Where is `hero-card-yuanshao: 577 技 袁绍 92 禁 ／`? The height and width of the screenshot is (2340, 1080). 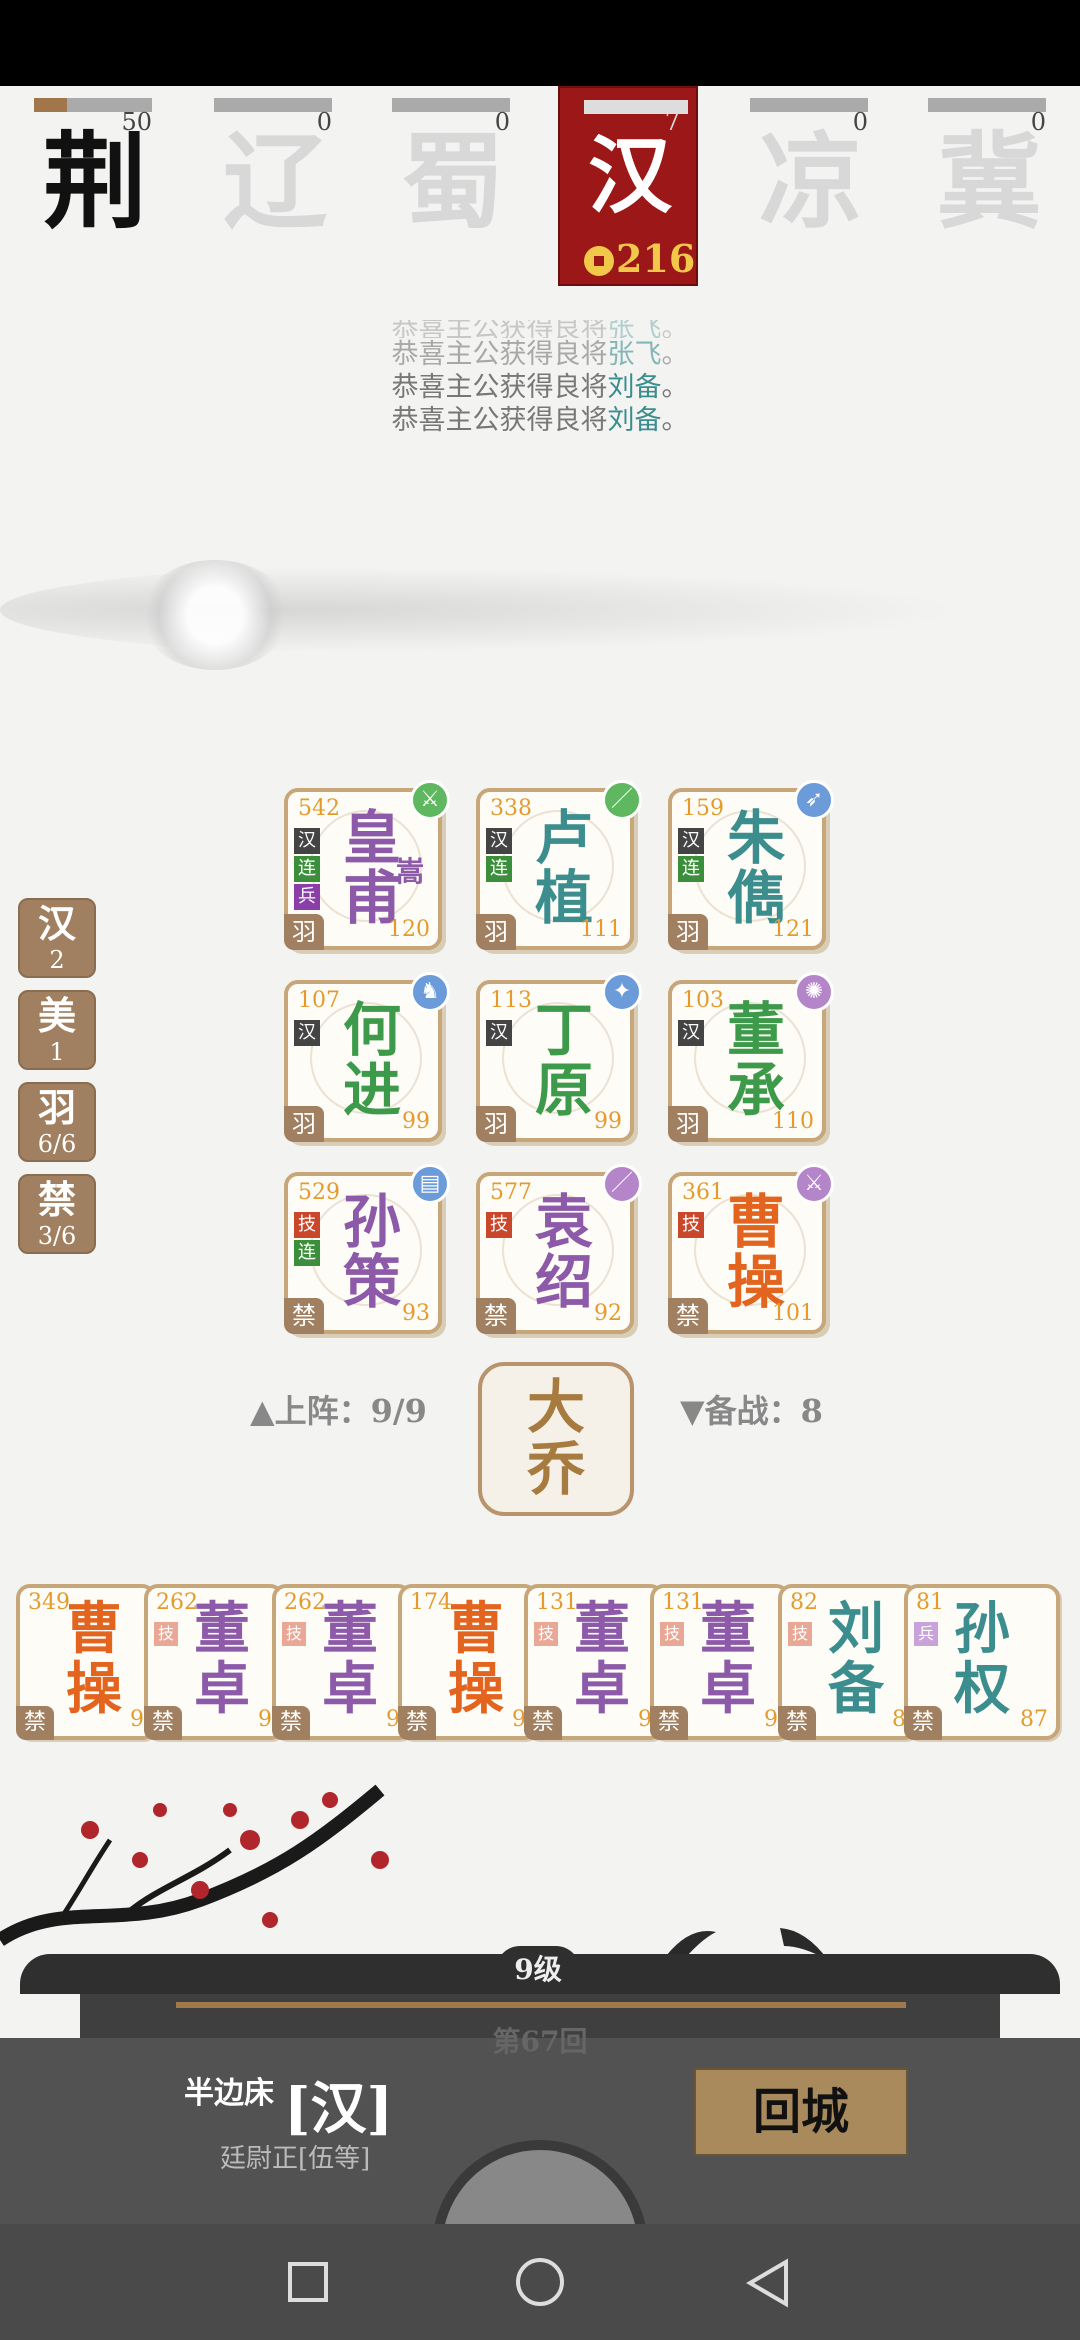
hero-card-yuanshao: 577 技 袁绍 92 禁 ／ is located at coordinates (559, 1249).